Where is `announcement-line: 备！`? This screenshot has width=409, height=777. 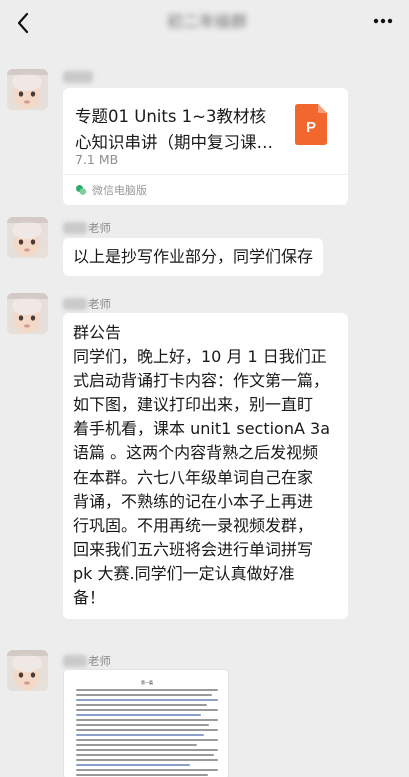
announcement-line: 备！ is located at coordinates (89, 598).